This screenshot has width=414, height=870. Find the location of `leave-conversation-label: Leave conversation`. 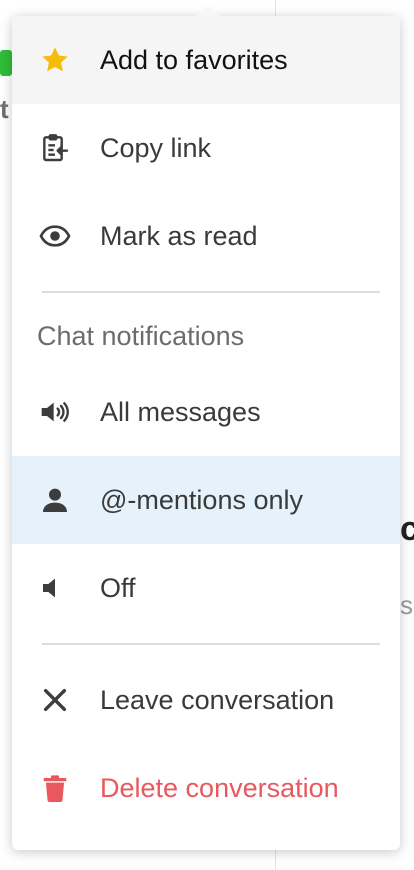

leave-conversation-label: Leave conversation is located at coordinates (217, 699).